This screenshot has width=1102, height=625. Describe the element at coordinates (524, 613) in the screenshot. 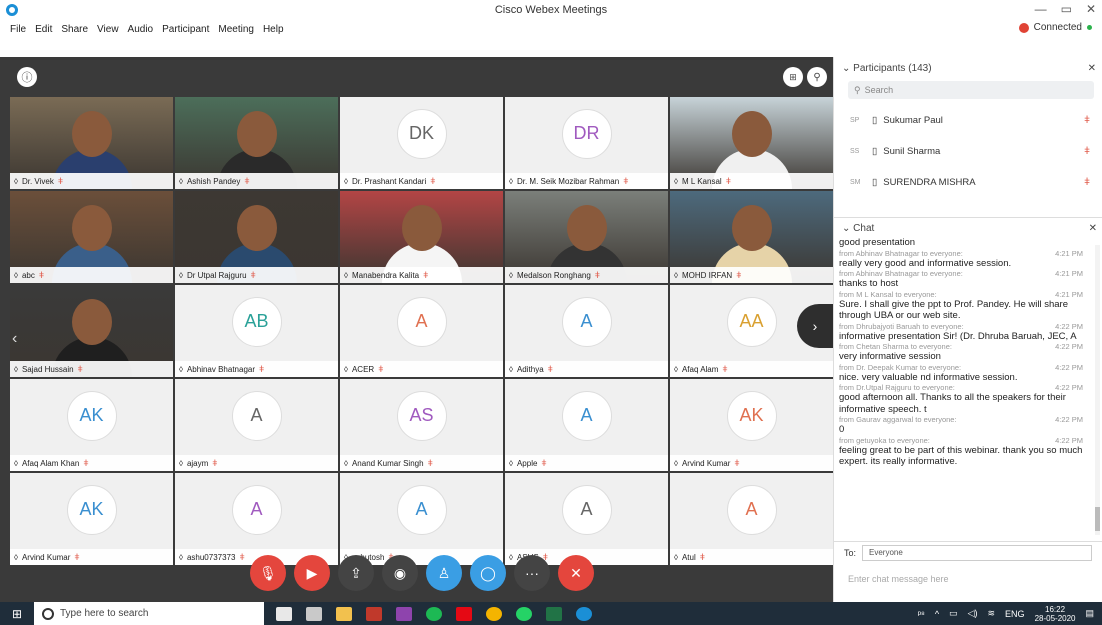

I see `whatsapp-icon` at that location.